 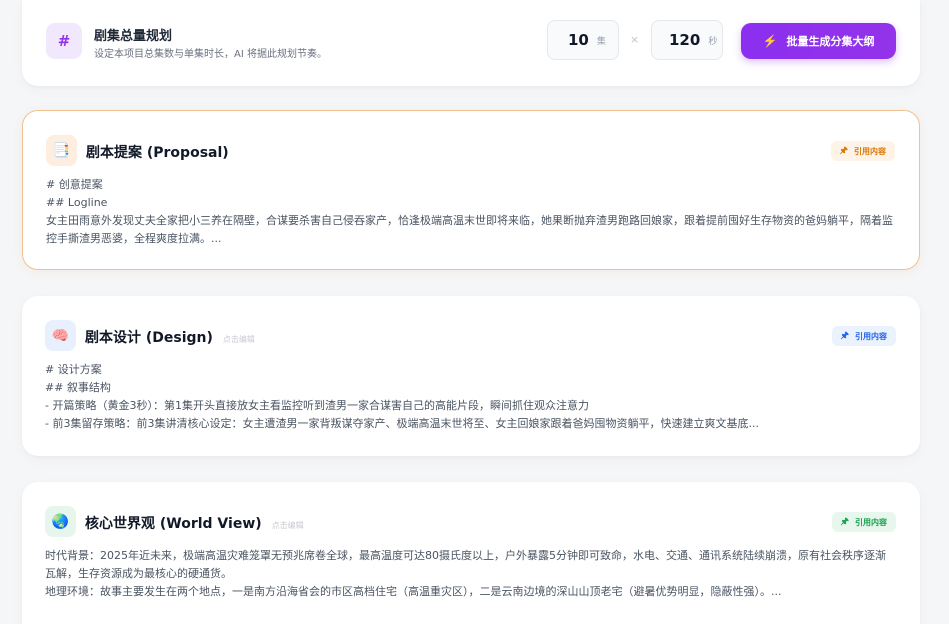 What do you see at coordinates (64, 41) in the screenshot?
I see `hash-icon: #` at bounding box center [64, 41].